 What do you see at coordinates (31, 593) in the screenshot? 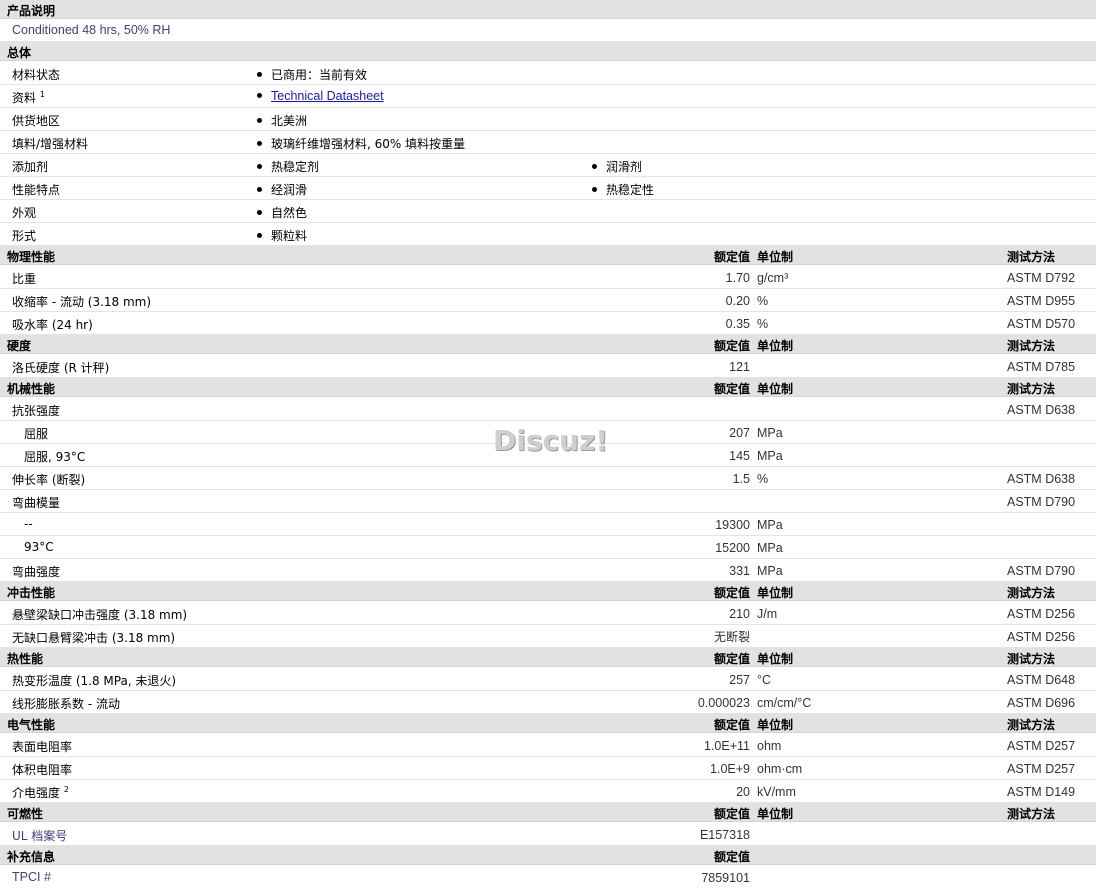
I see `section-title: 冲击性能` at bounding box center [31, 593].